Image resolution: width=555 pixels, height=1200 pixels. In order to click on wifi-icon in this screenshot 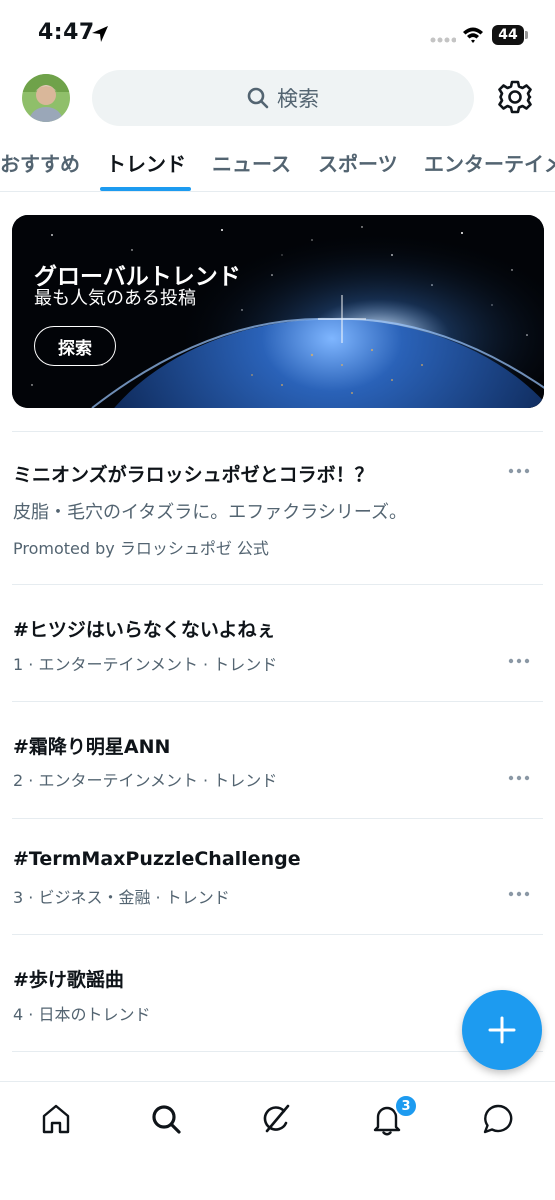, I will do `click(473, 35)`.